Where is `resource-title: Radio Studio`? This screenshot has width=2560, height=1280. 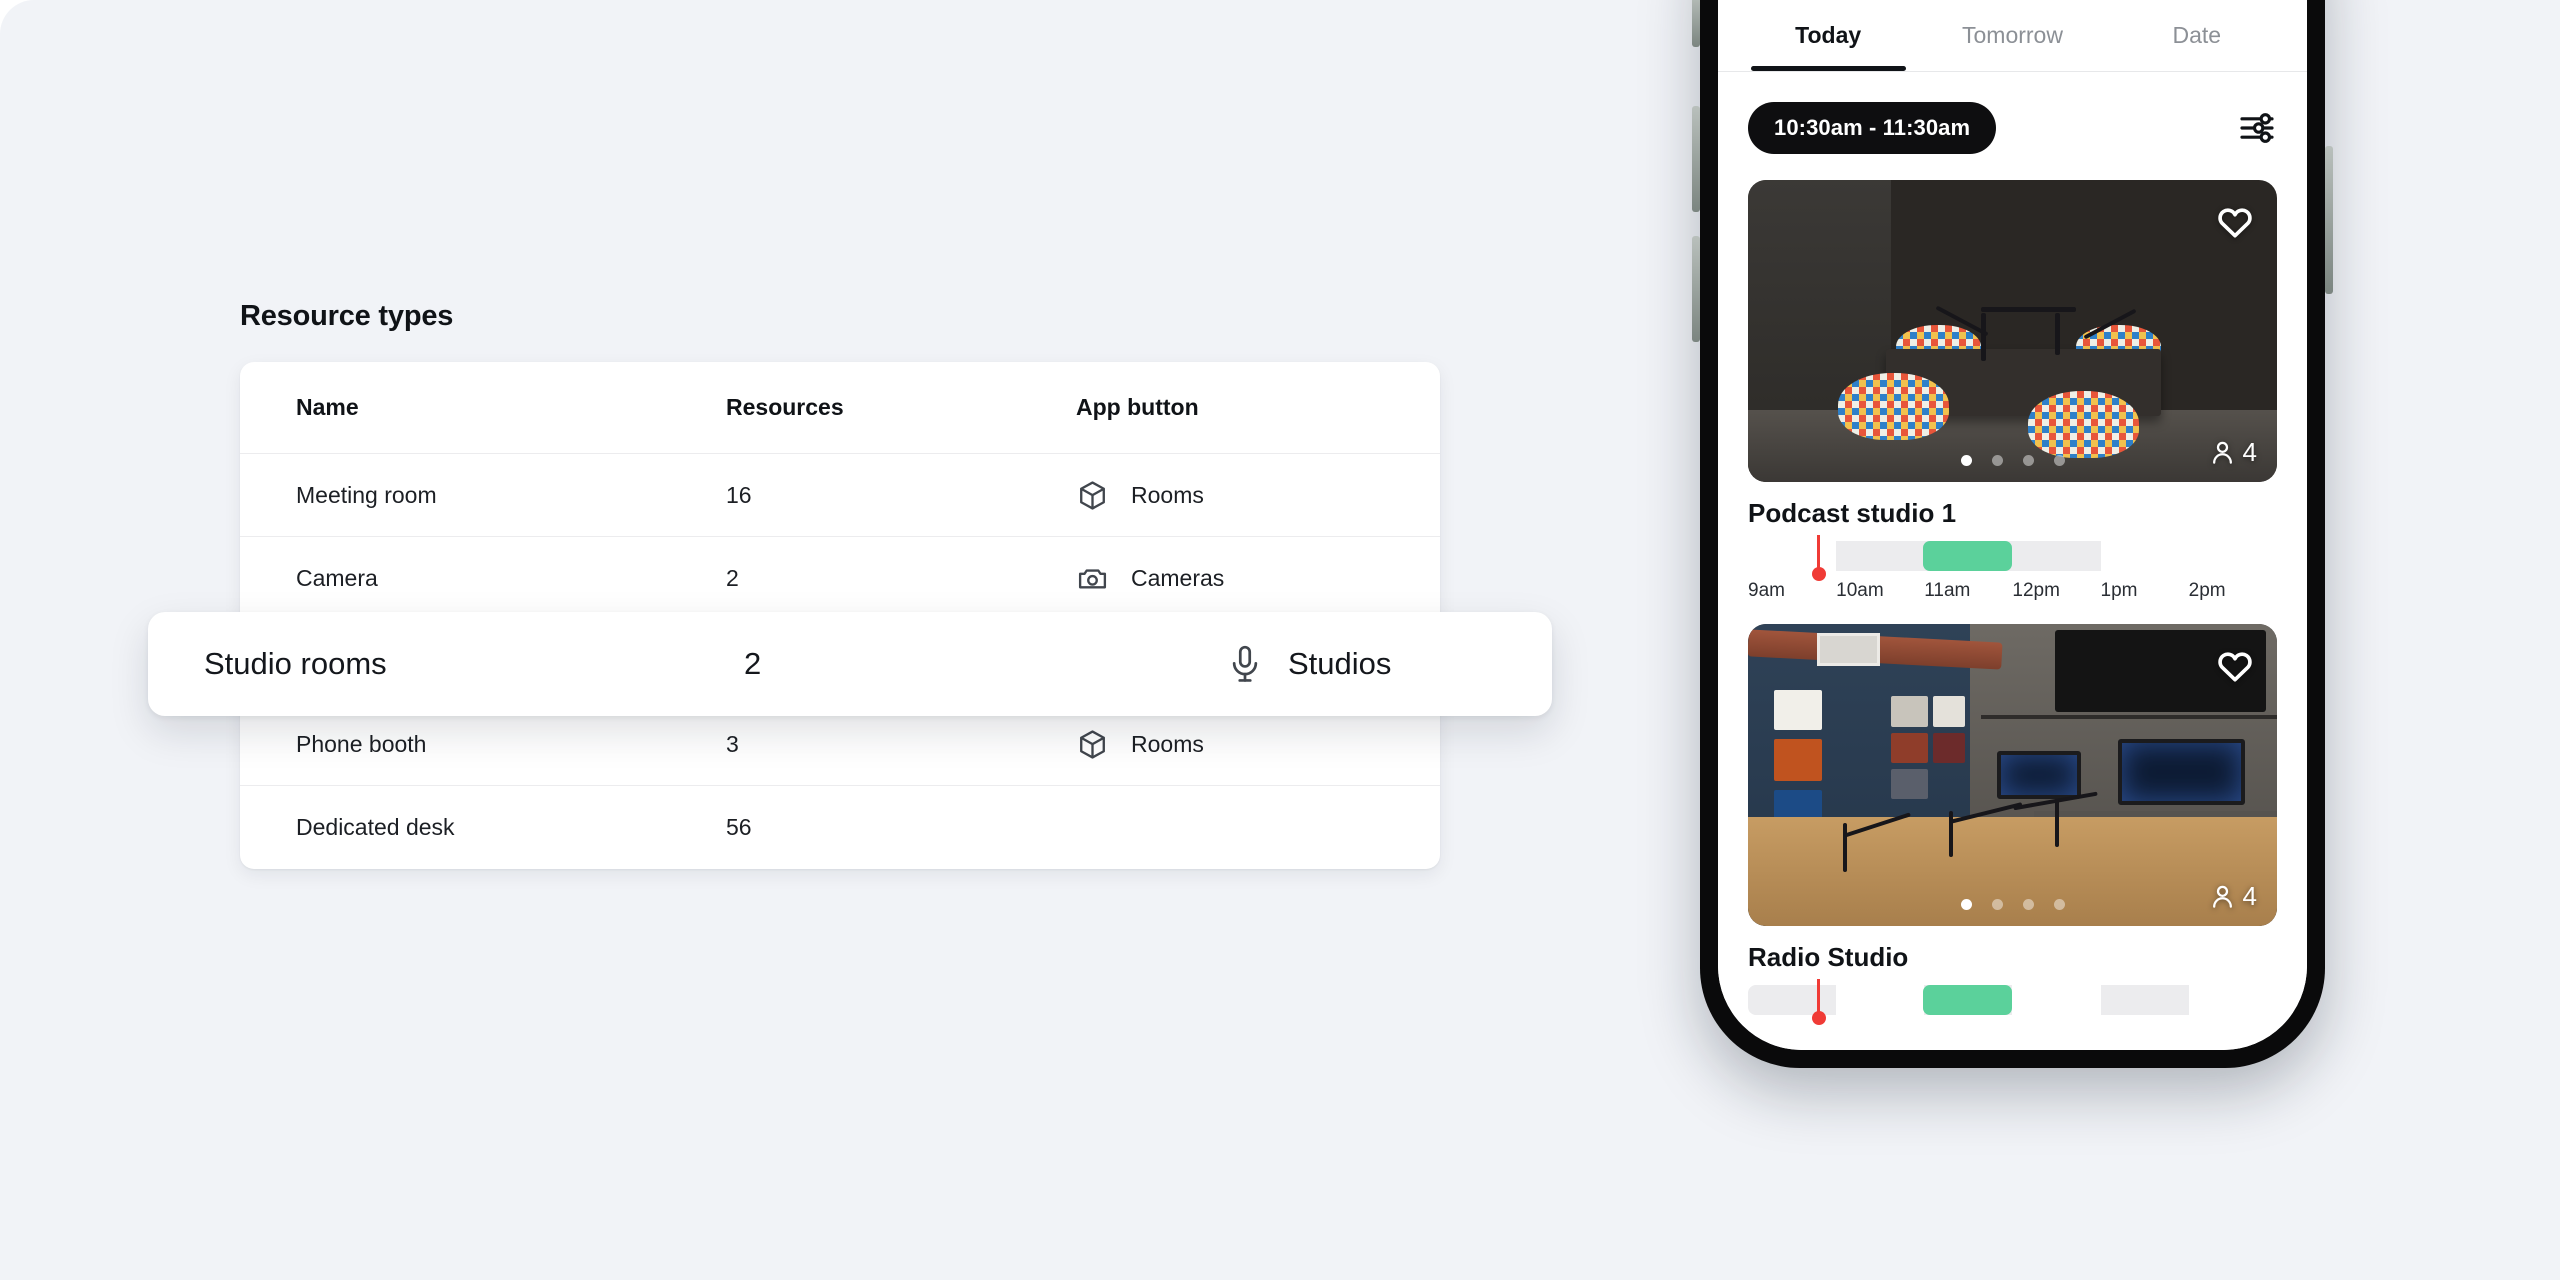 resource-title: Radio Studio is located at coordinates (1828, 957).